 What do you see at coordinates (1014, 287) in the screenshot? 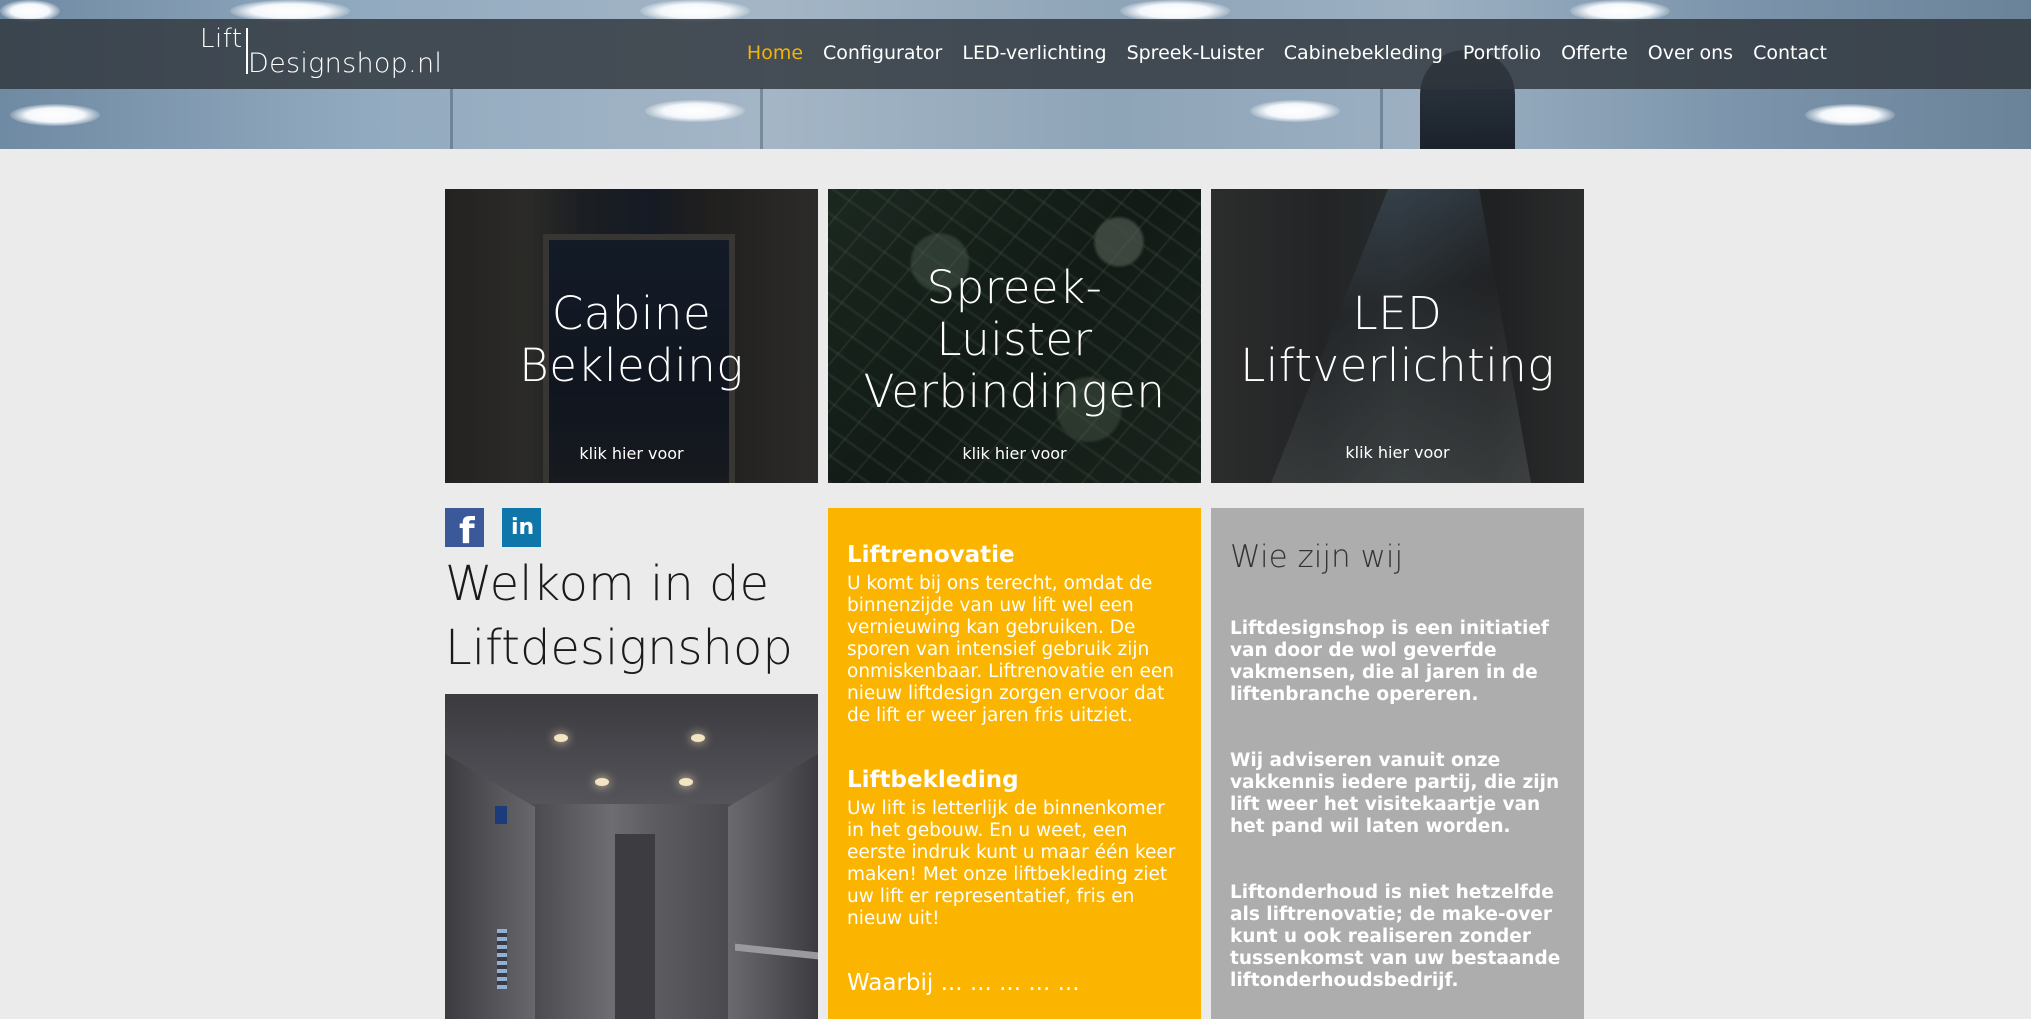
I see `tile-title-line: Spreek-` at bounding box center [1014, 287].